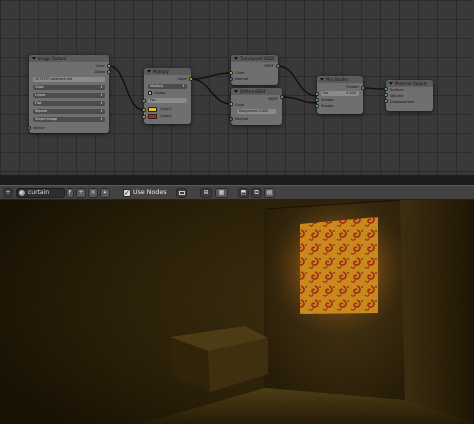 The width and height of the screenshot is (474, 424). I want to click on snap-element-select: ▦, so click(221, 193).